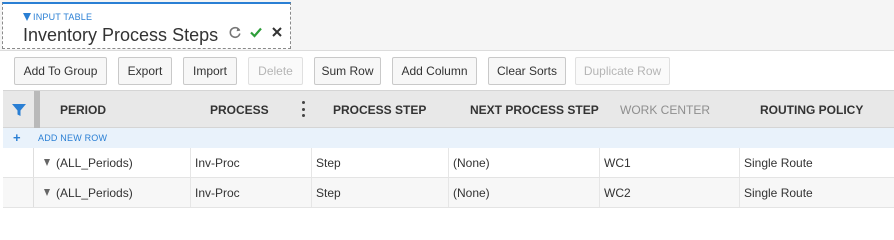  I want to click on header-divider, so click(37, 109).